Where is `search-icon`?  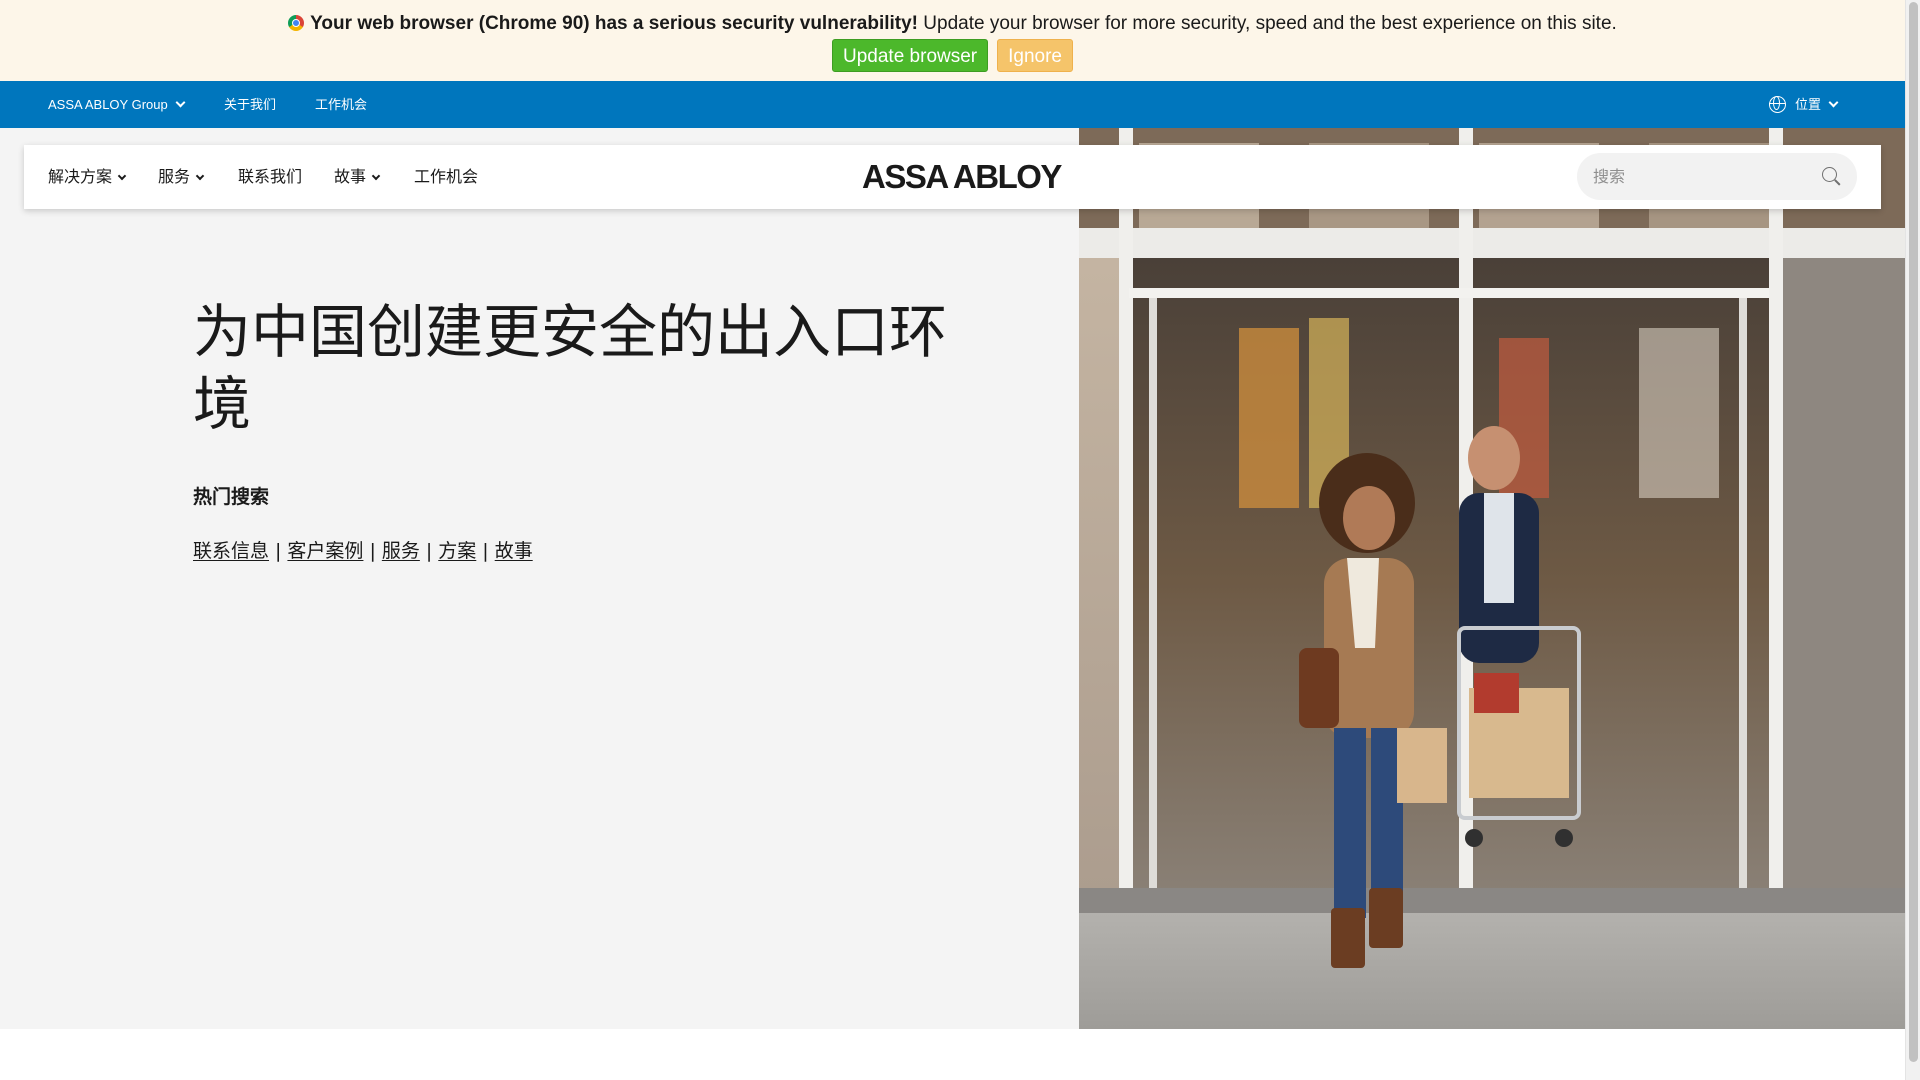
search-icon is located at coordinates (1832, 177).